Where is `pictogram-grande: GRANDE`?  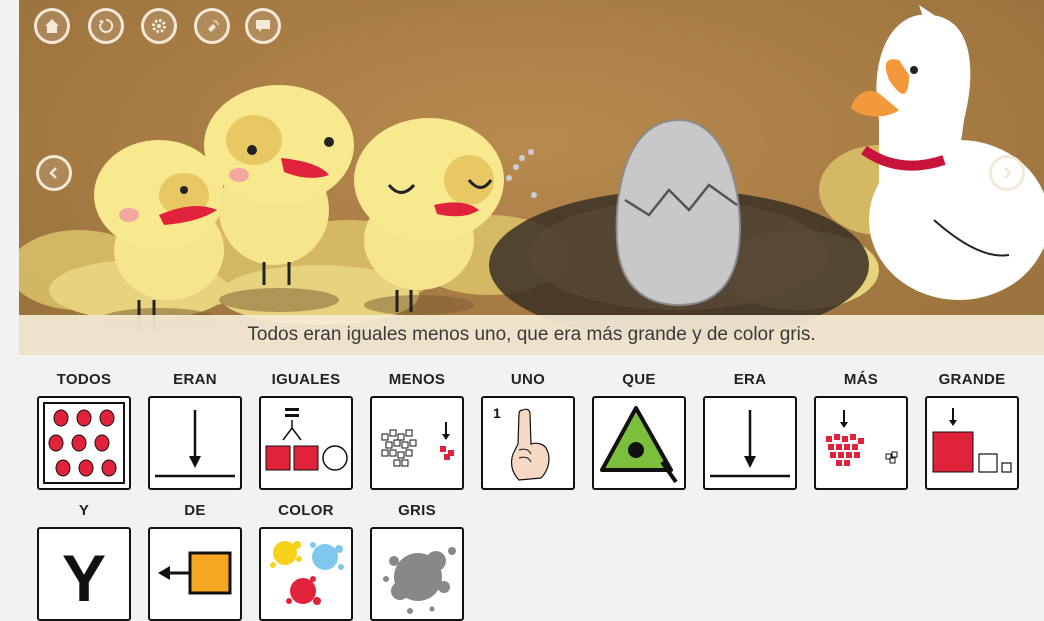 pictogram-grande: GRANDE is located at coordinates (972, 430).